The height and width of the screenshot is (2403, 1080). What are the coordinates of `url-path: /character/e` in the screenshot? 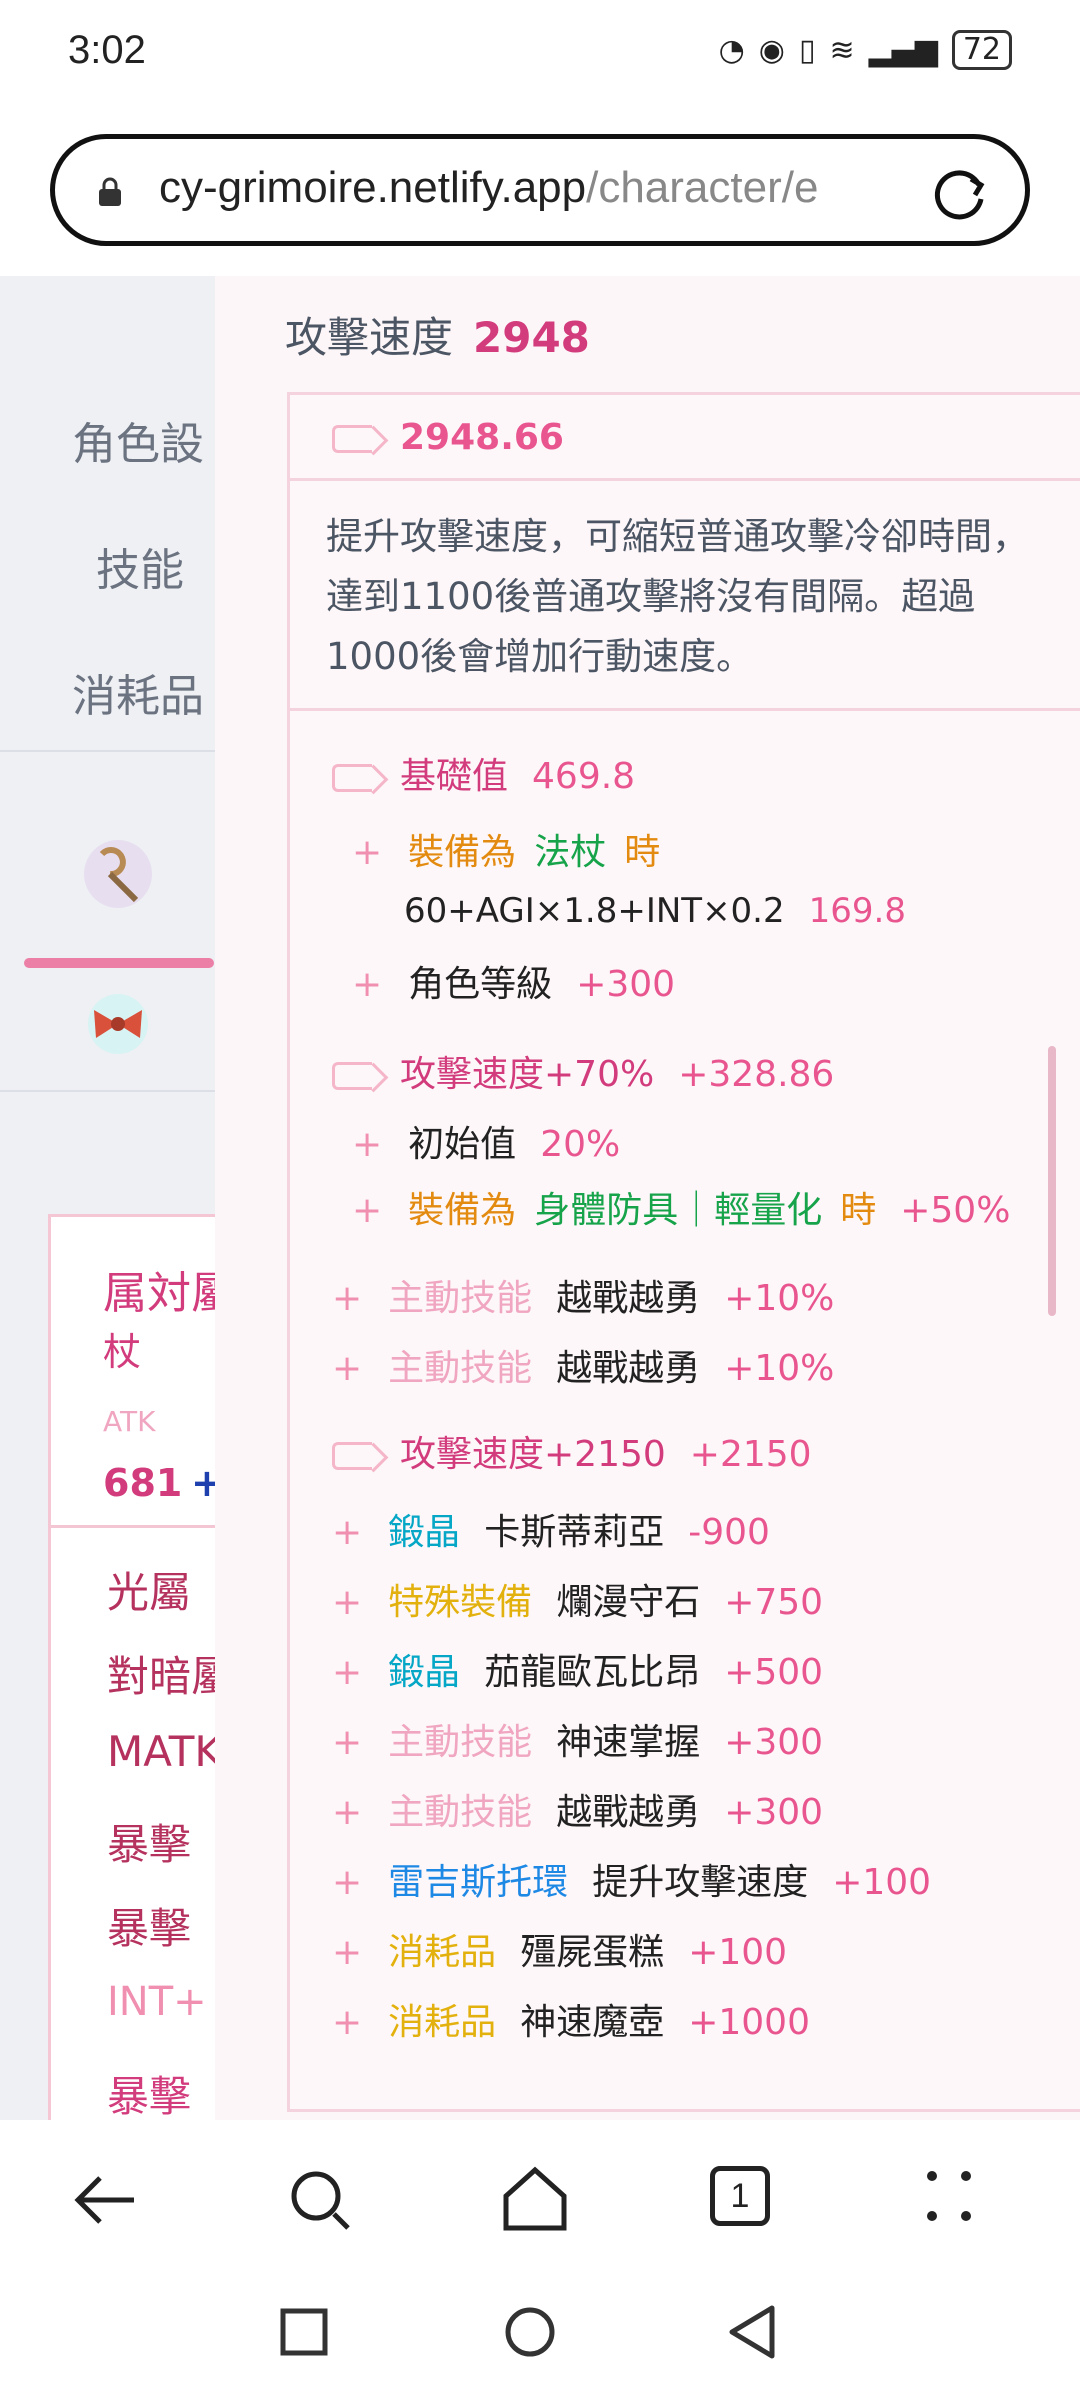 It's located at (702, 187).